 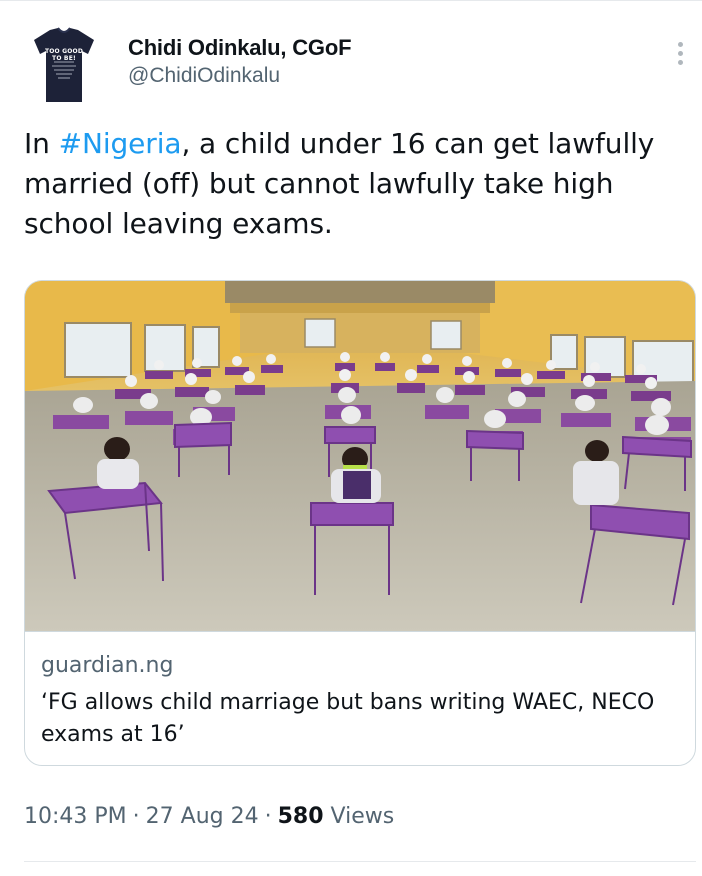 I want to click on tweet-date: 27 Aug 24, so click(x=202, y=816).